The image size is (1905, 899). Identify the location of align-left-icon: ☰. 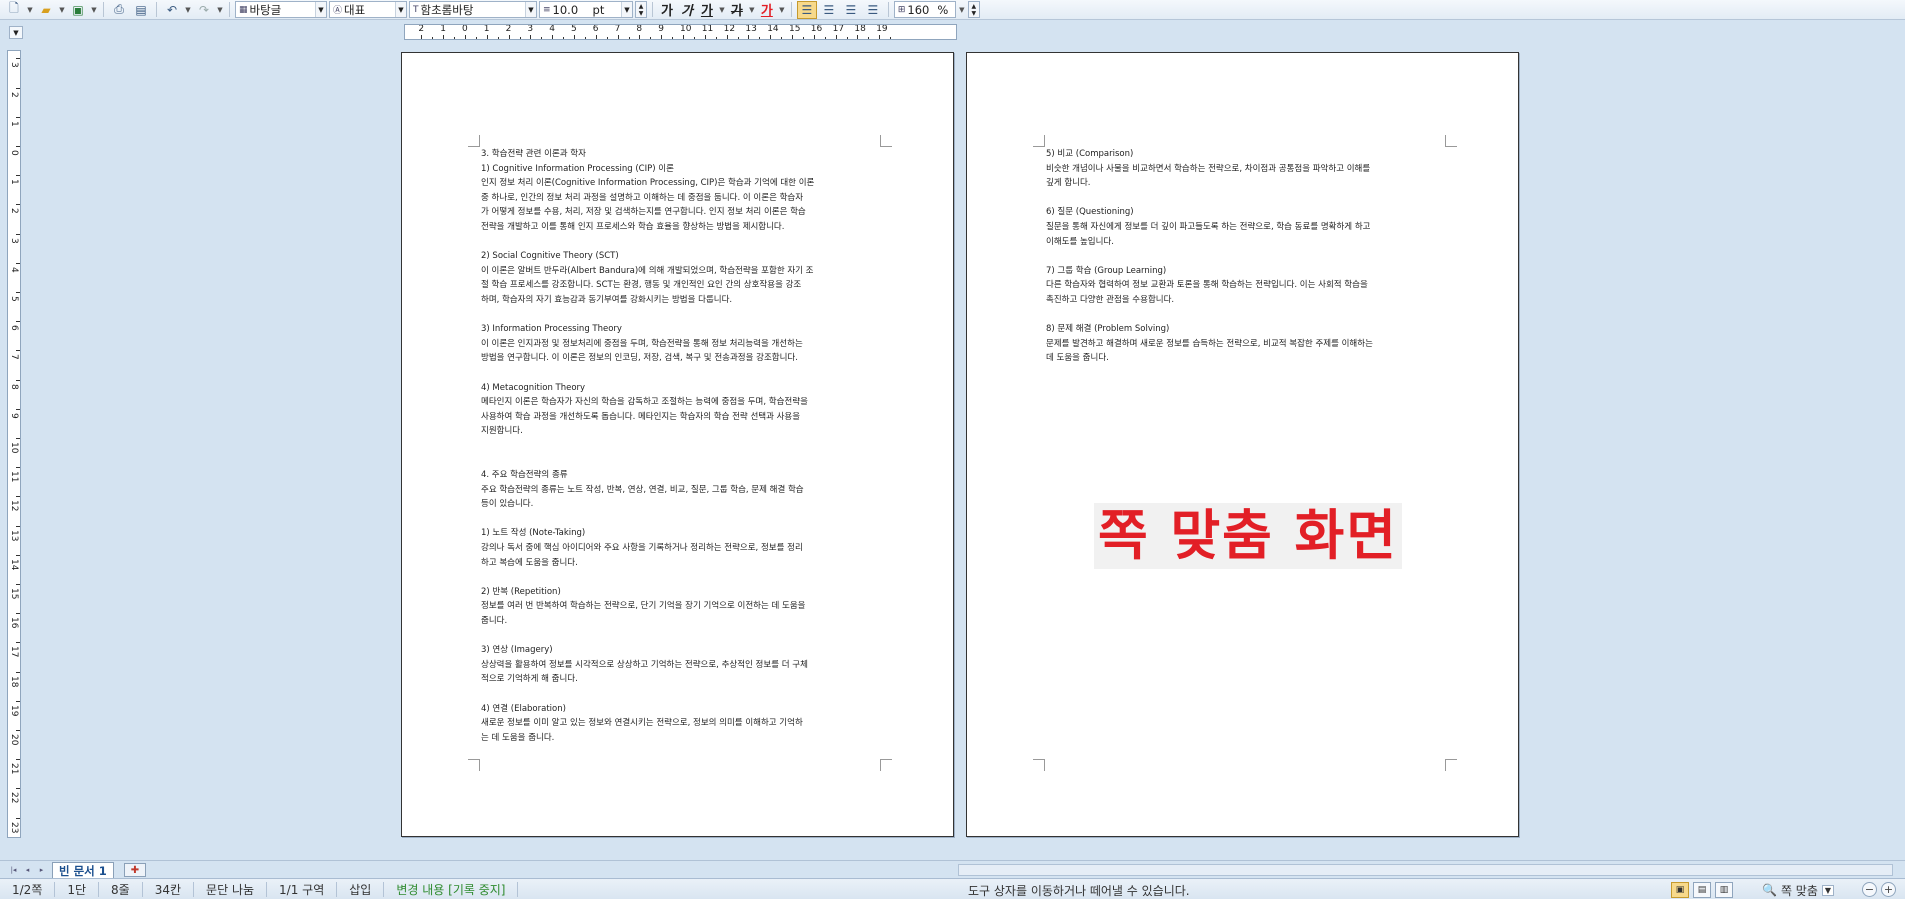
(829, 10).